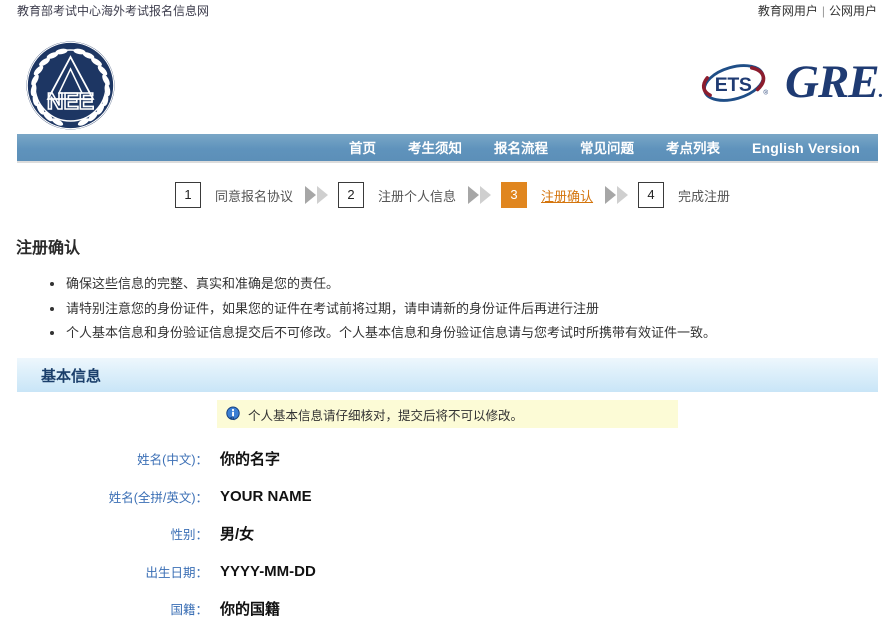 Image resolution: width=895 pixels, height=621 pixels. I want to click on main-navigation: 首页 考生须知 报名流程 常见问题 考点列表 English Version, so click(447, 148).